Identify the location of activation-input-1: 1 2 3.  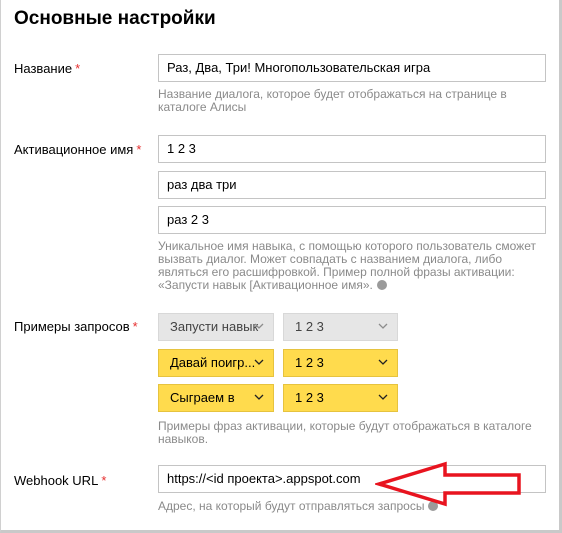
(352, 149).